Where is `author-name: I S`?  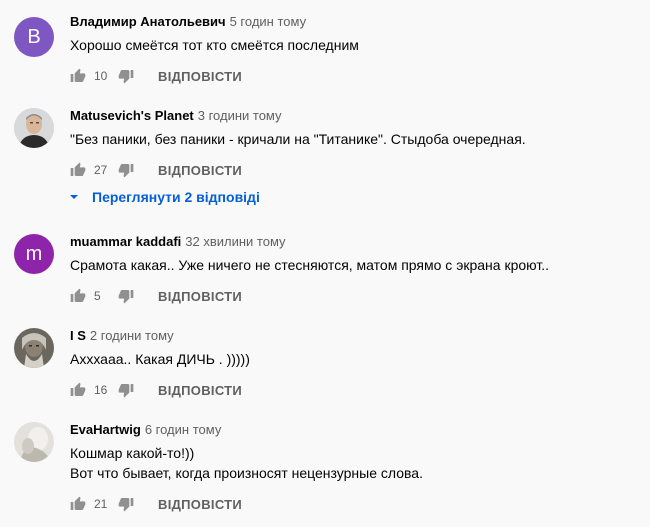
author-name: I S is located at coordinates (78, 335).